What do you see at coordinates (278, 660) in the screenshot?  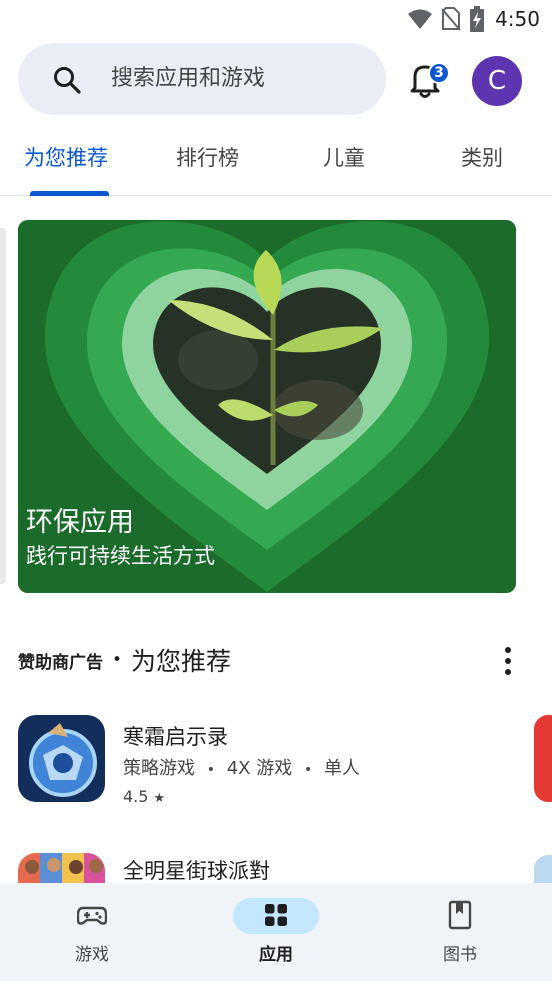 I see `section-header: 赞助商广告 • 为您推荐` at bounding box center [278, 660].